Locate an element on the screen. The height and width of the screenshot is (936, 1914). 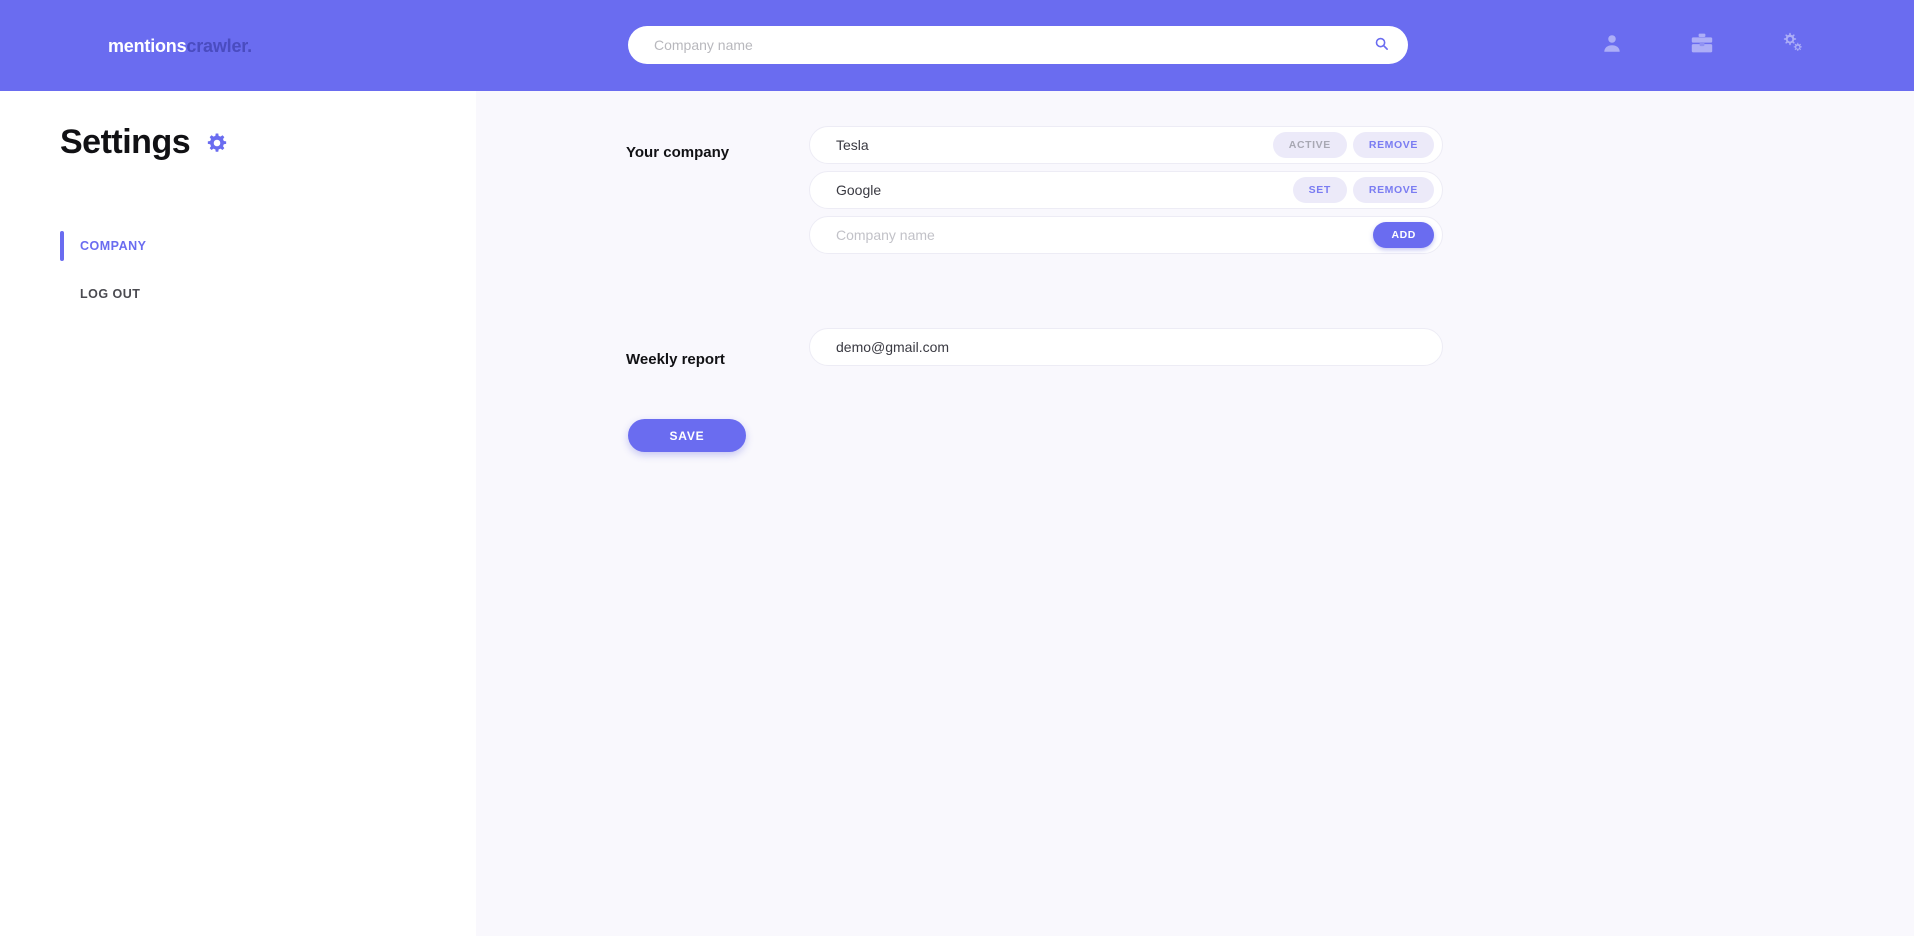
brand-logo-light: crawler. is located at coordinates (219, 46).